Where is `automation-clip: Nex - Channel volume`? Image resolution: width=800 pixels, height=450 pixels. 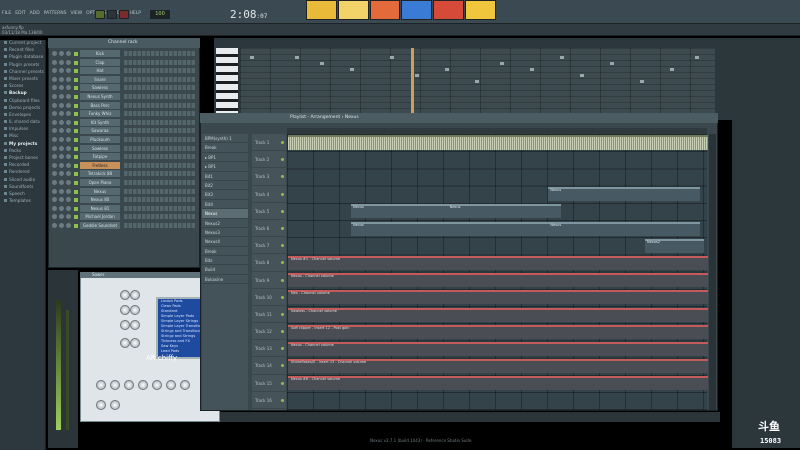
automation-clip: Nex - Channel volume is located at coordinates (498, 297).